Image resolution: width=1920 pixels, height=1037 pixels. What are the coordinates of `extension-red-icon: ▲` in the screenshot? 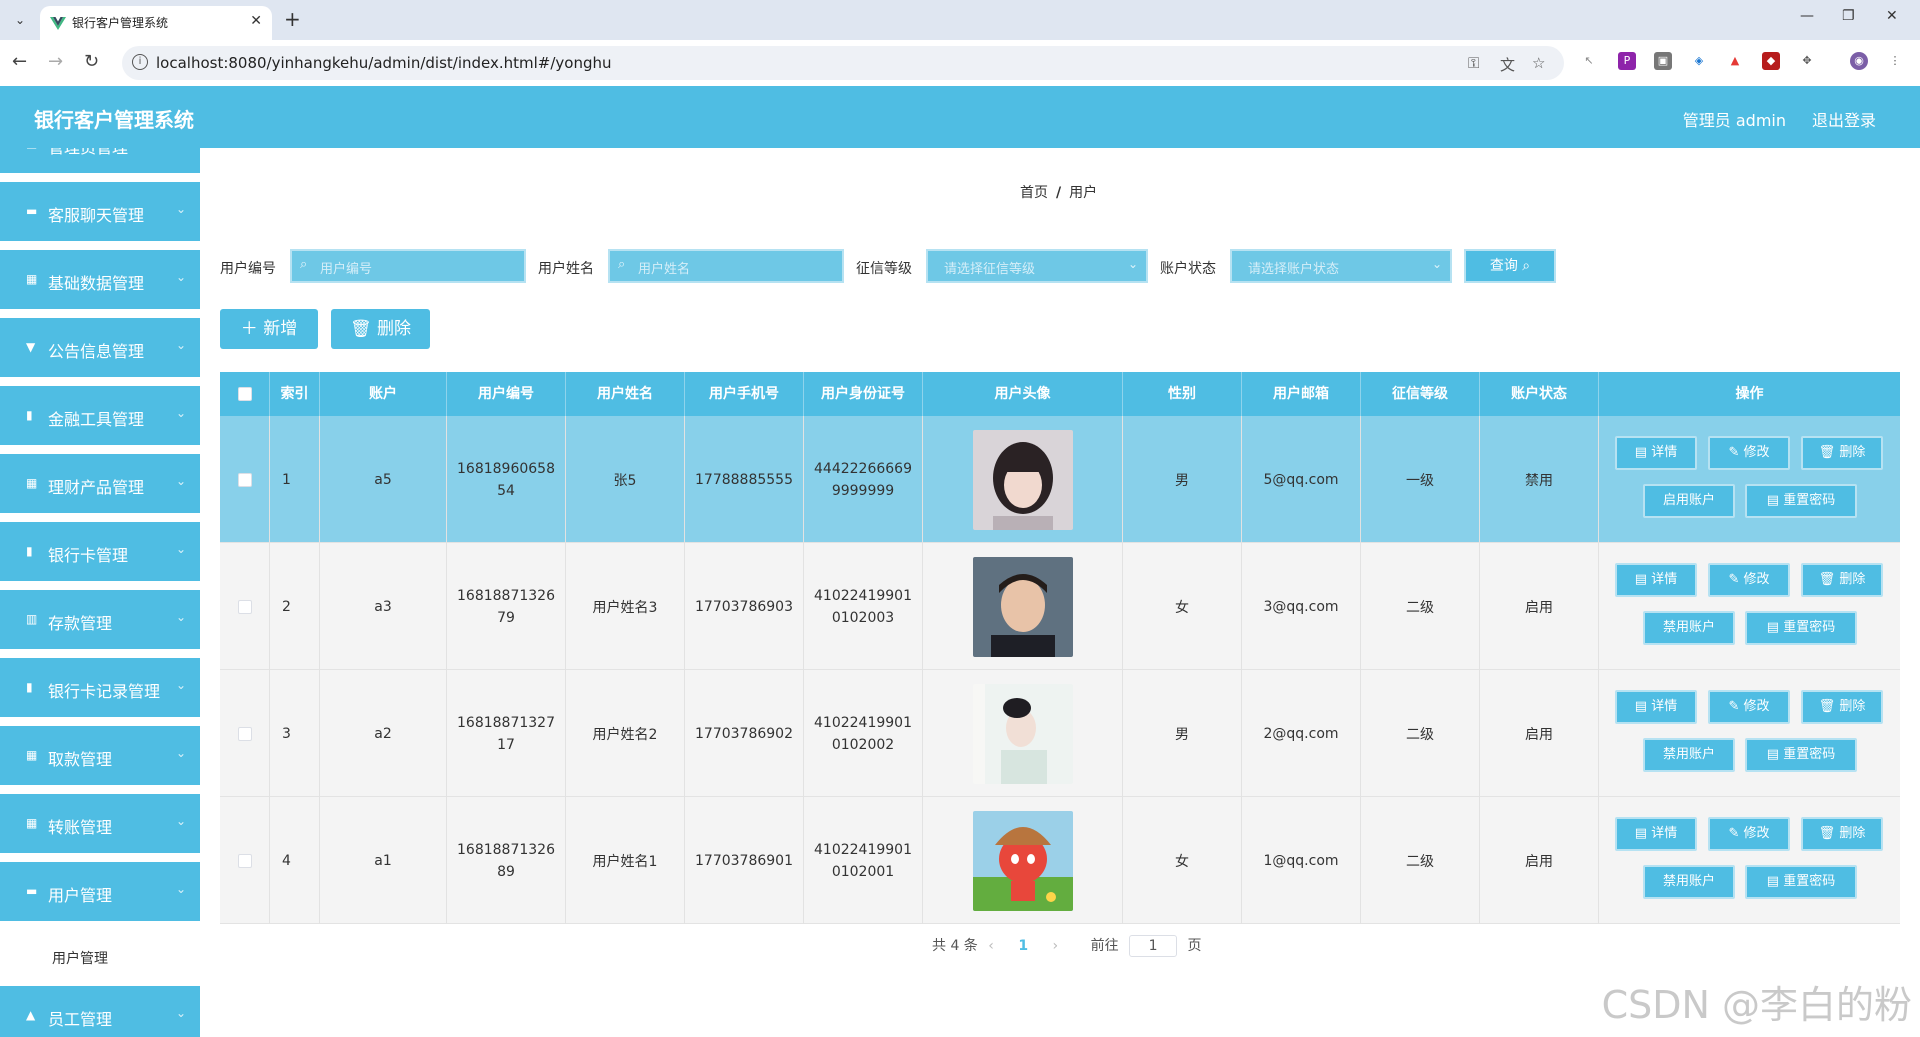 It's located at (1735, 61).